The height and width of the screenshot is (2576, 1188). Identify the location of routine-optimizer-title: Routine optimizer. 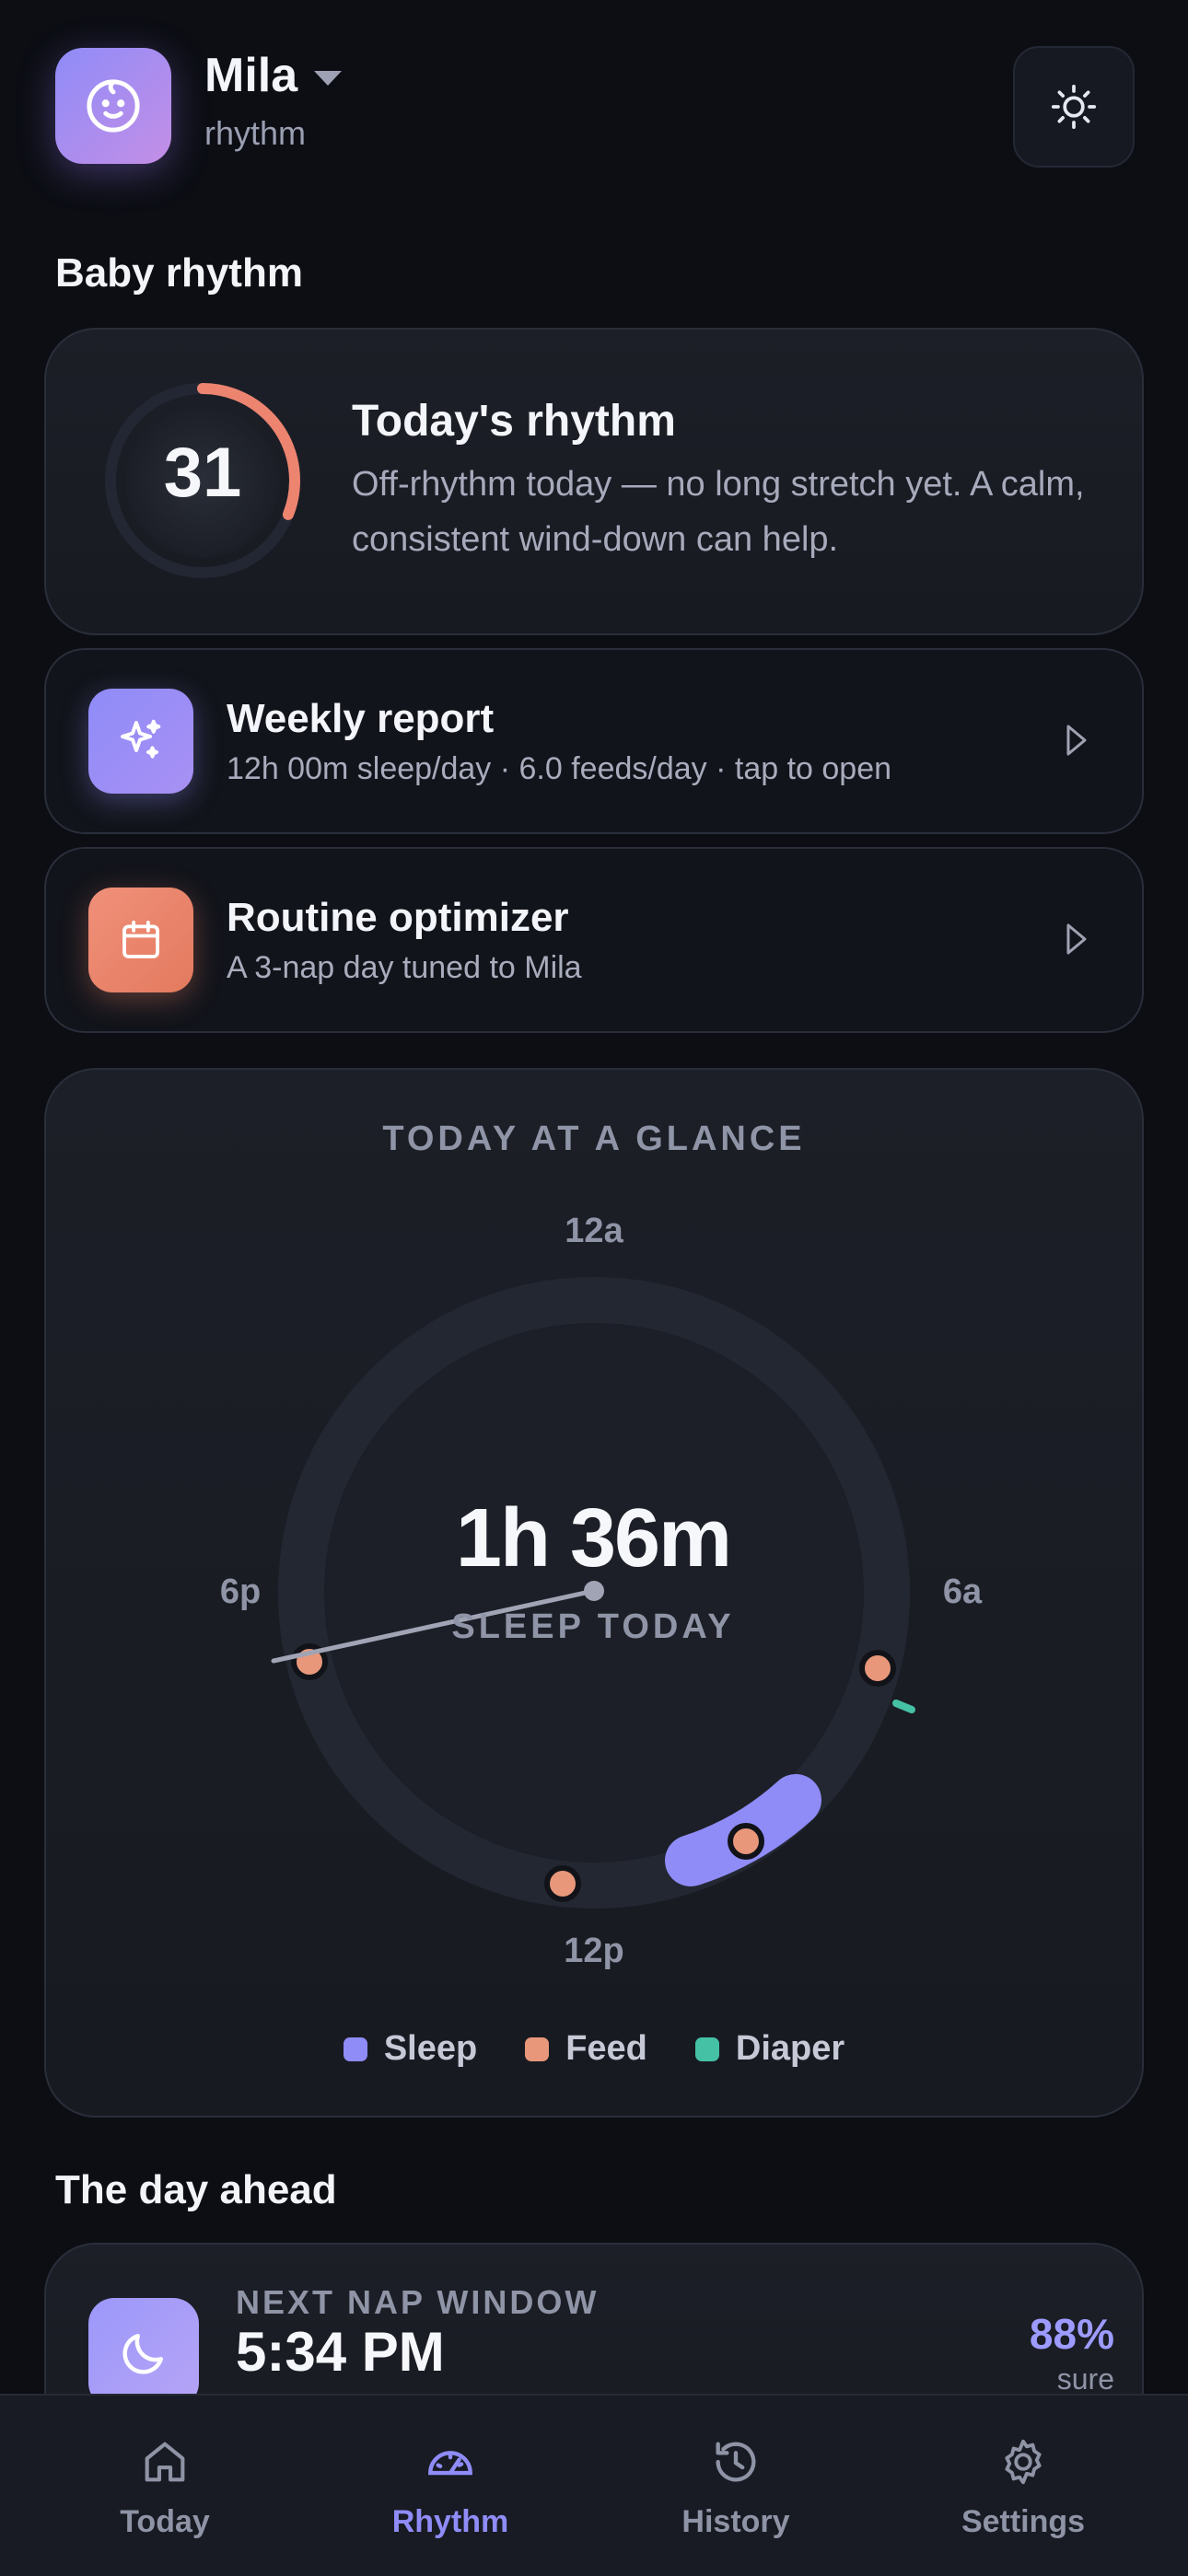
(398, 917).